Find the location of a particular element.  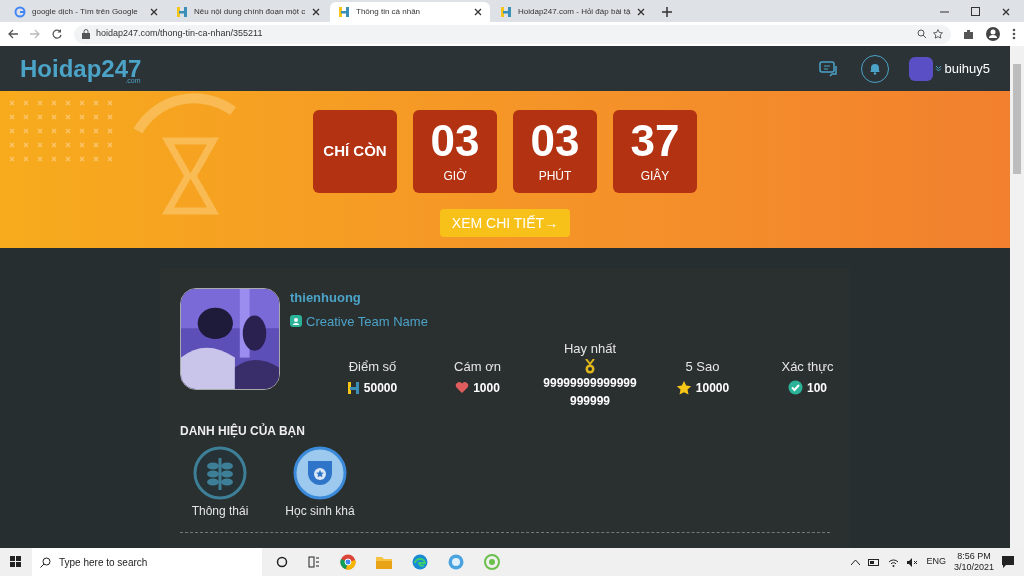

browser-tab: Thông tin cá nhân is located at coordinates (410, 12).